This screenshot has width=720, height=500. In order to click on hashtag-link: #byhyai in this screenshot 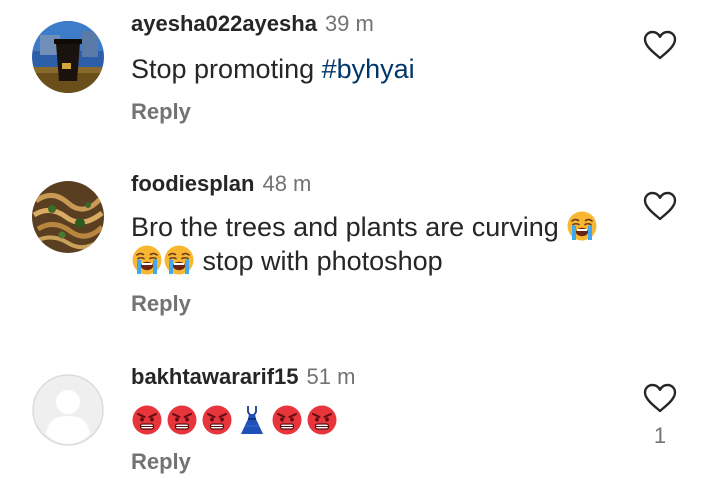, I will do `click(368, 69)`.